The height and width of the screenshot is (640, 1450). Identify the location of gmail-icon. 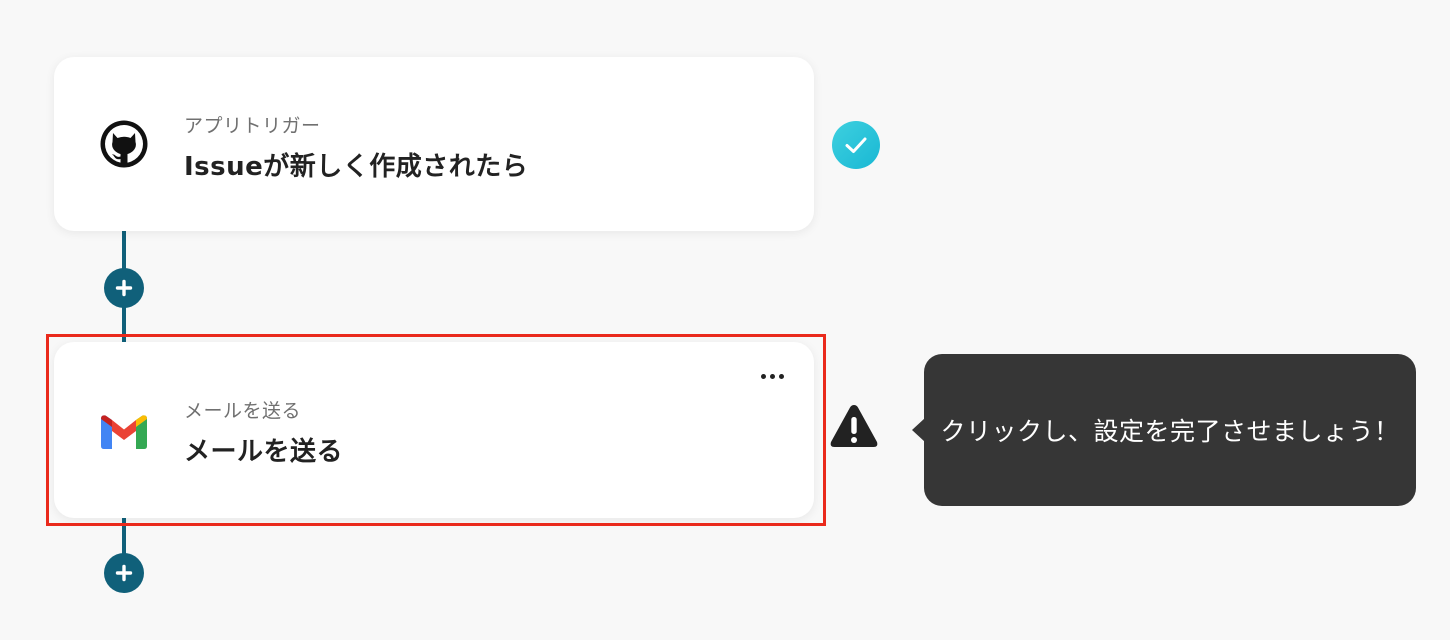
(124, 432).